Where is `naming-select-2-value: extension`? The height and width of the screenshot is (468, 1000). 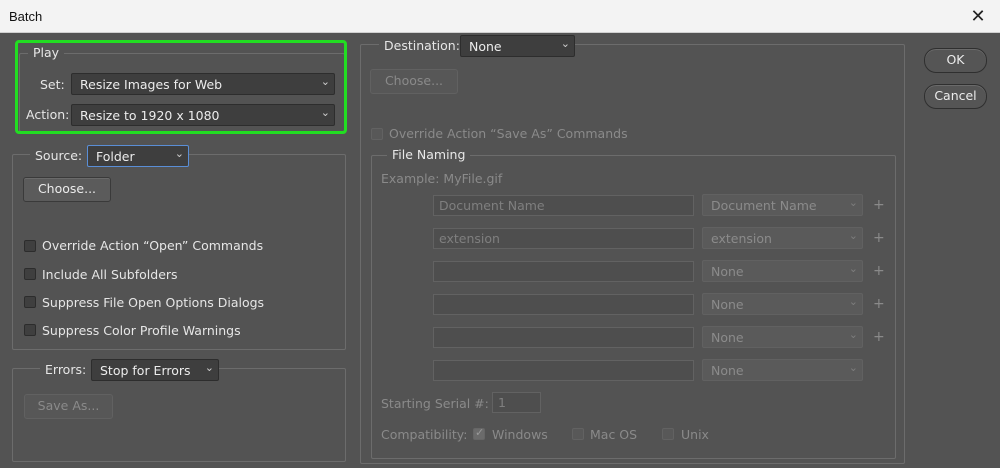 naming-select-2-value: extension is located at coordinates (741, 238).